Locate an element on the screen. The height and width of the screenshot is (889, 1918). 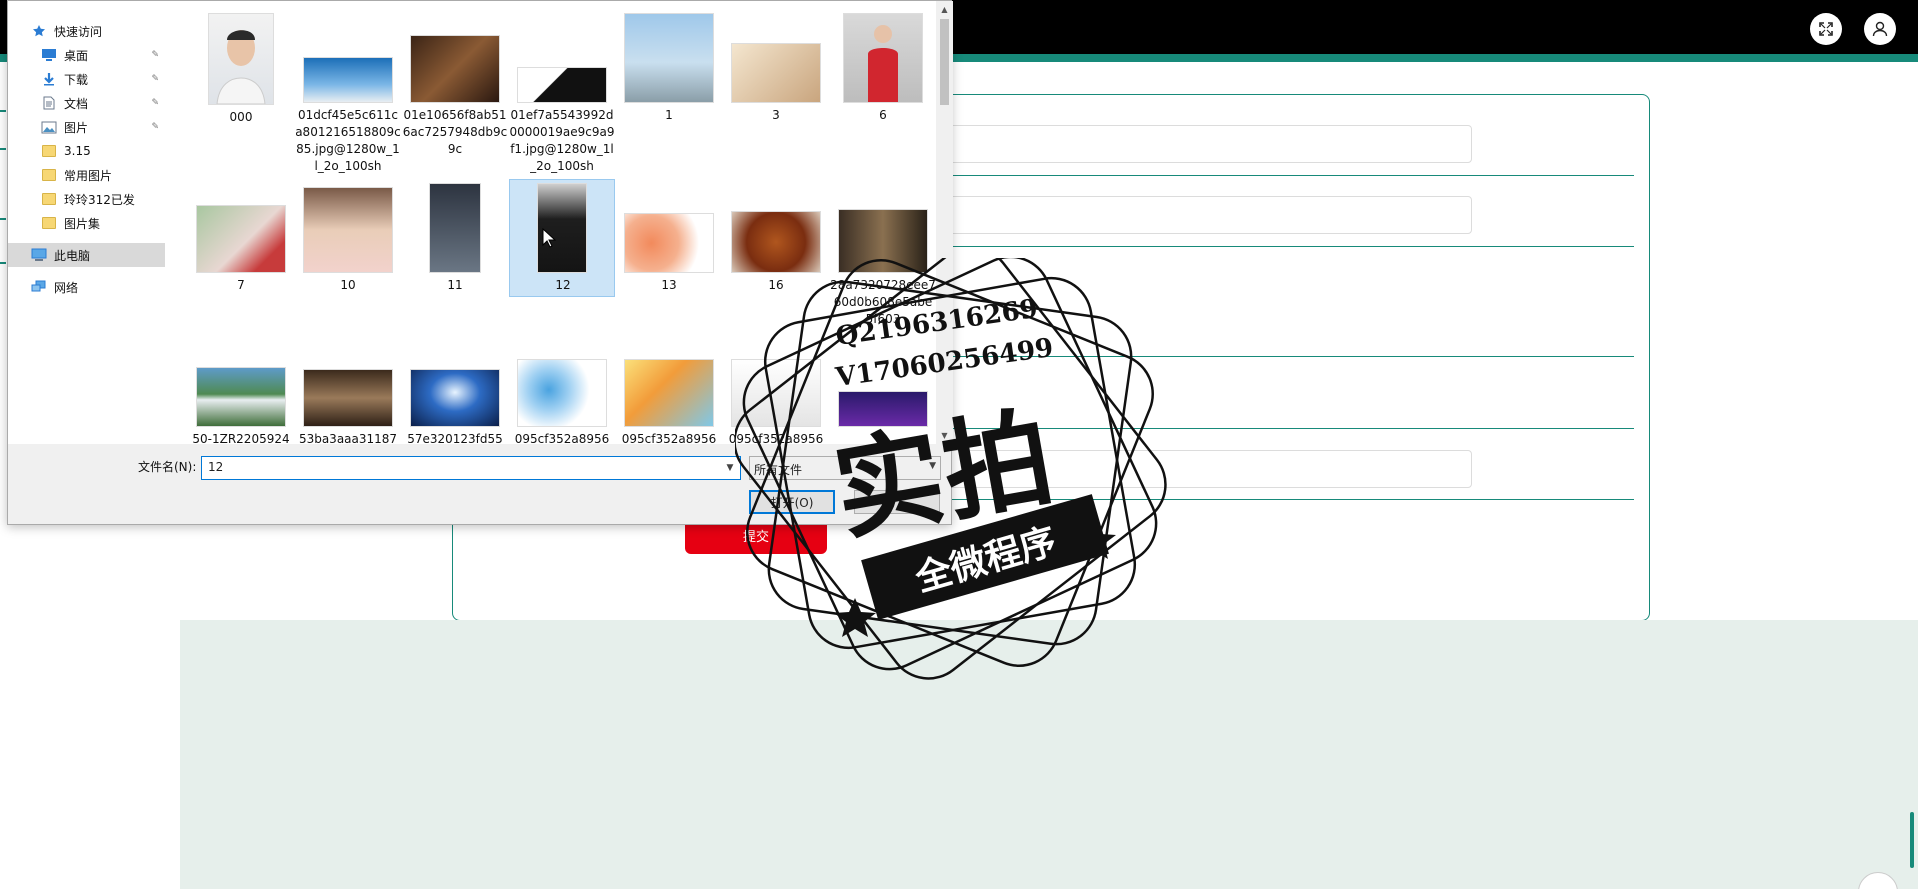
file-tile: 57e320123fd55 is located at coordinates (455, 397).